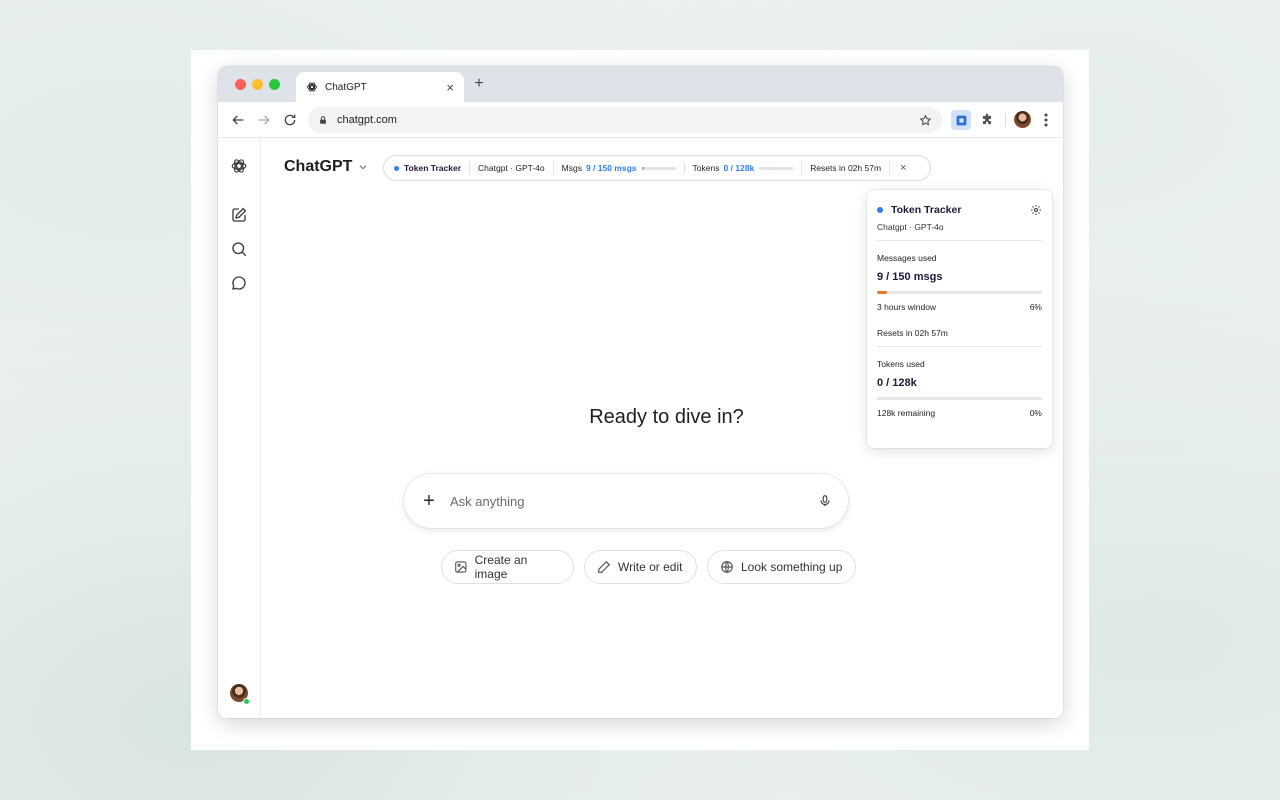 The image size is (1280, 800). What do you see at coordinates (634, 501) in the screenshot?
I see `prompt-input` at bounding box center [634, 501].